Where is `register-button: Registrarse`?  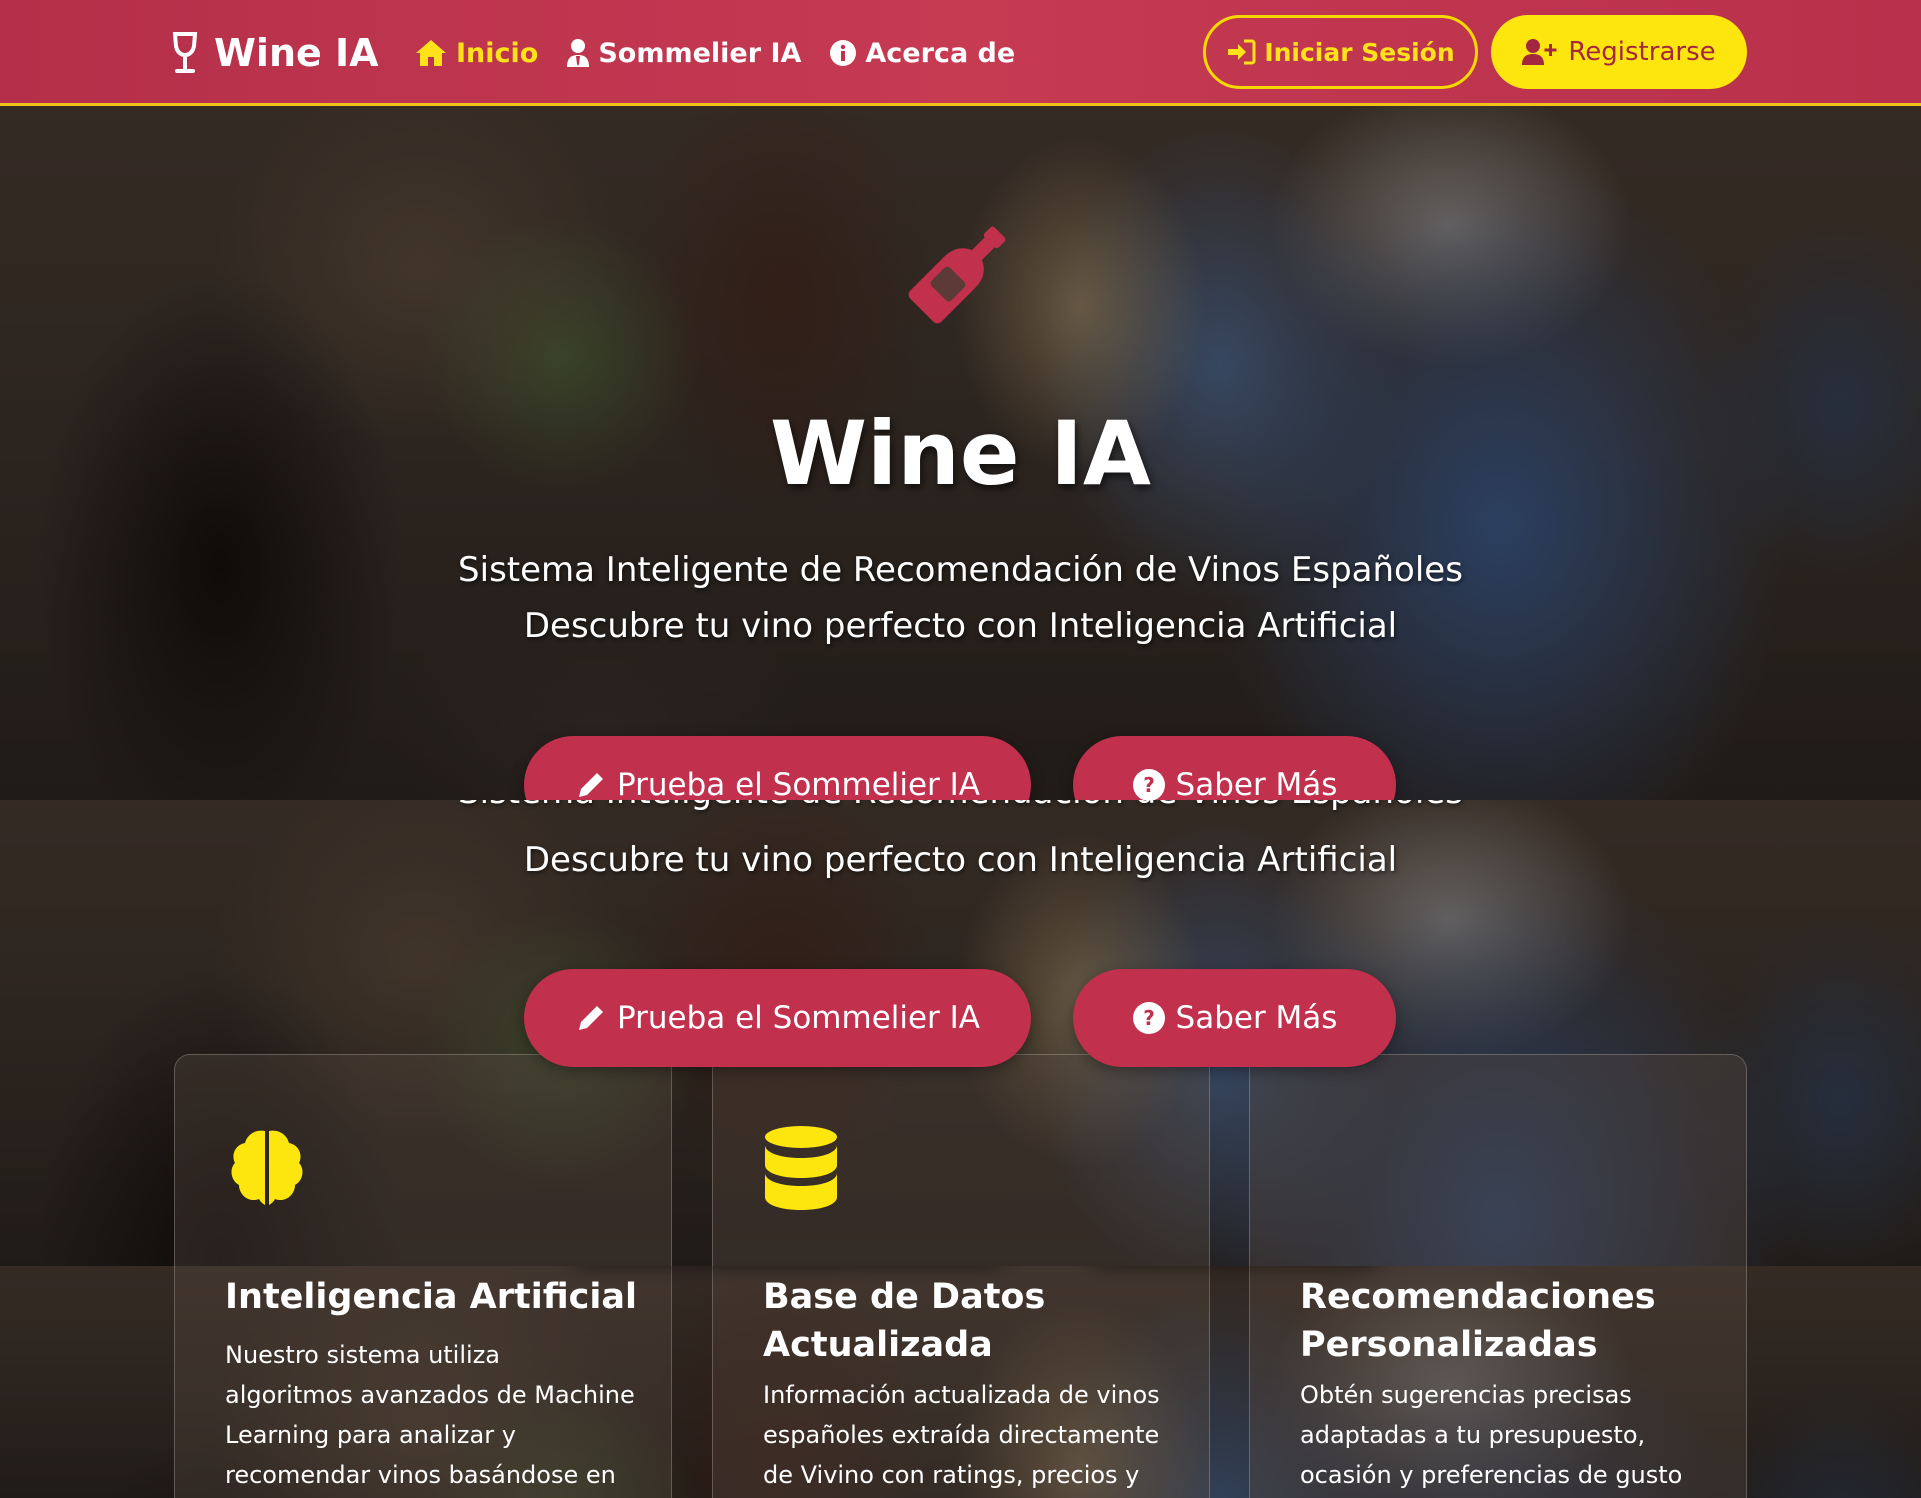 register-button: Registrarse is located at coordinates (1619, 52).